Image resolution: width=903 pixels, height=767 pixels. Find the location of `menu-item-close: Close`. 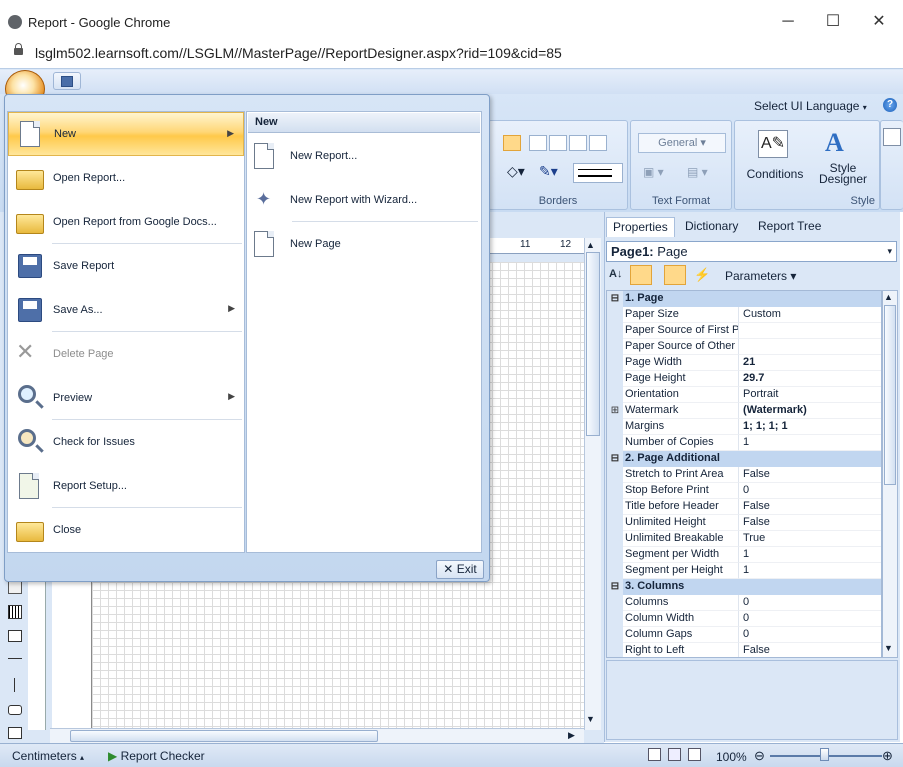

menu-item-close: Close is located at coordinates (126, 530).